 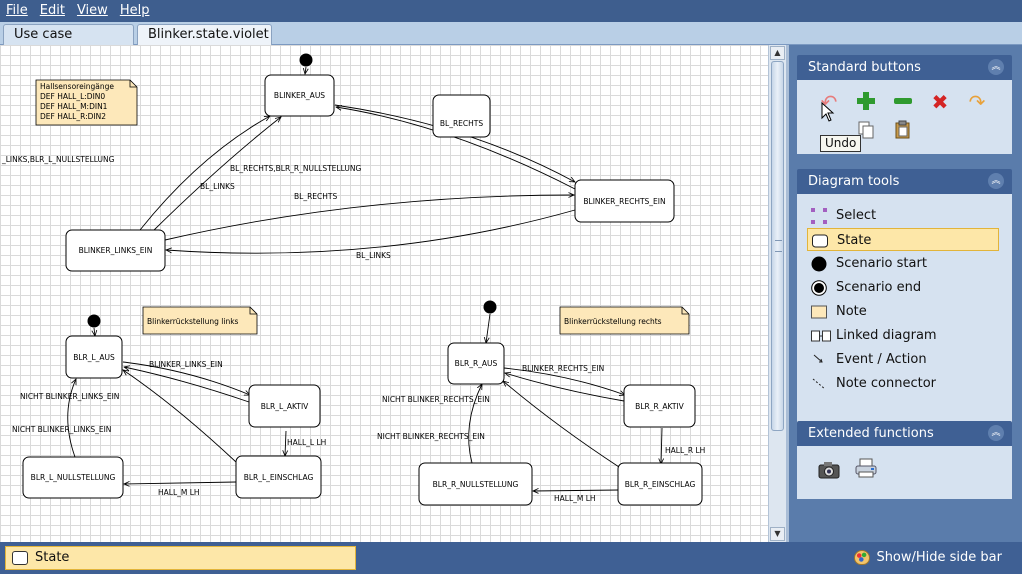 What do you see at coordinates (977, 102) in the screenshot?
I see `redo-button: ↷` at bounding box center [977, 102].